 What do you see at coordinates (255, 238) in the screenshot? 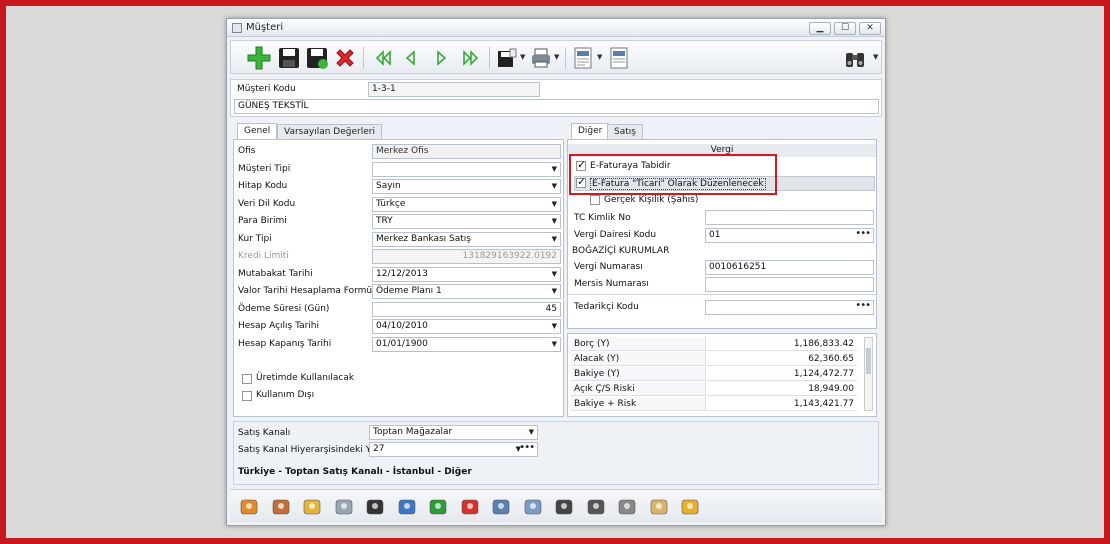
I see `general-row-label: Kur Tipi` at bounding box center [255, 238].